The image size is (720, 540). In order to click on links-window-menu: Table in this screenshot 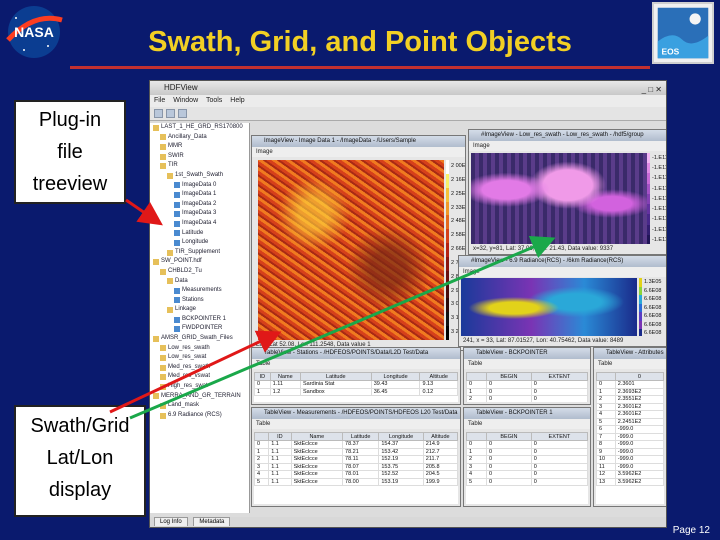, I will do `click(527, 424)`.